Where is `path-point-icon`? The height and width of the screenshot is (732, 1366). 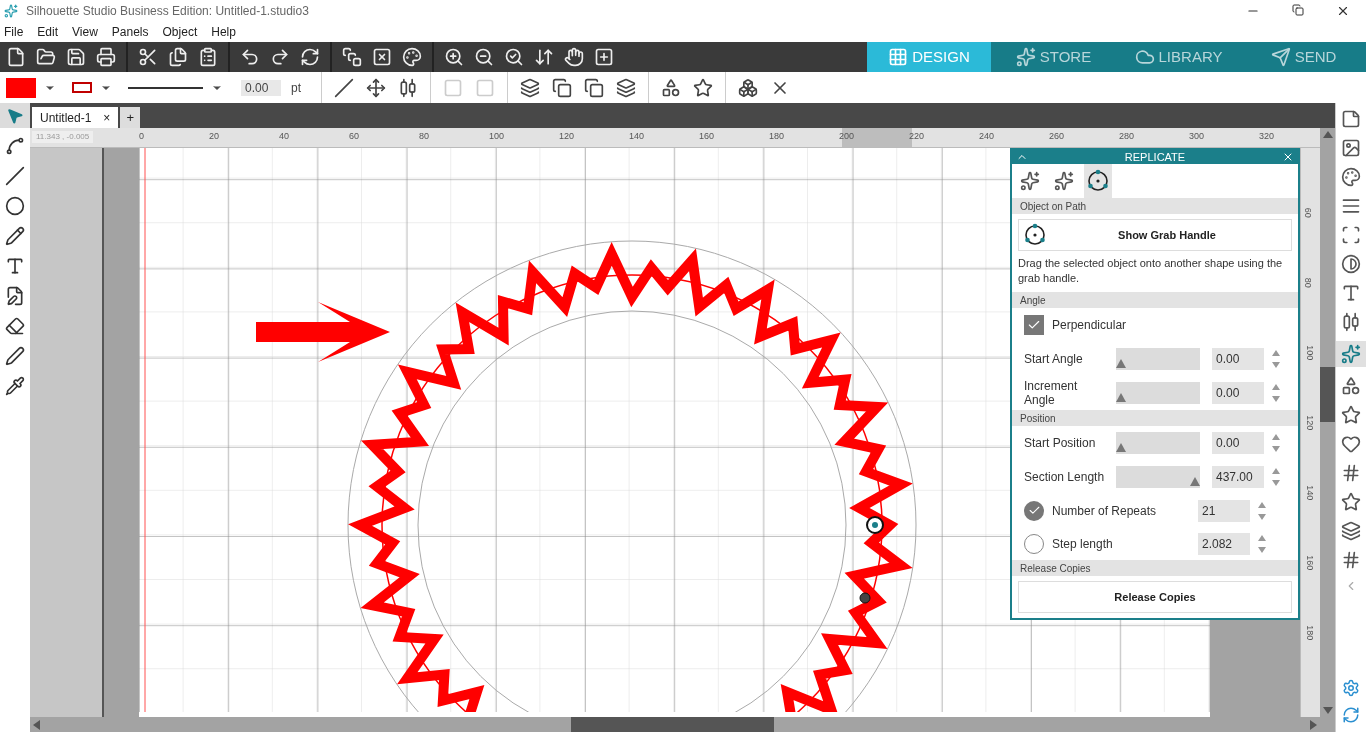
path-point-icon is located at coordinates (865, 598).